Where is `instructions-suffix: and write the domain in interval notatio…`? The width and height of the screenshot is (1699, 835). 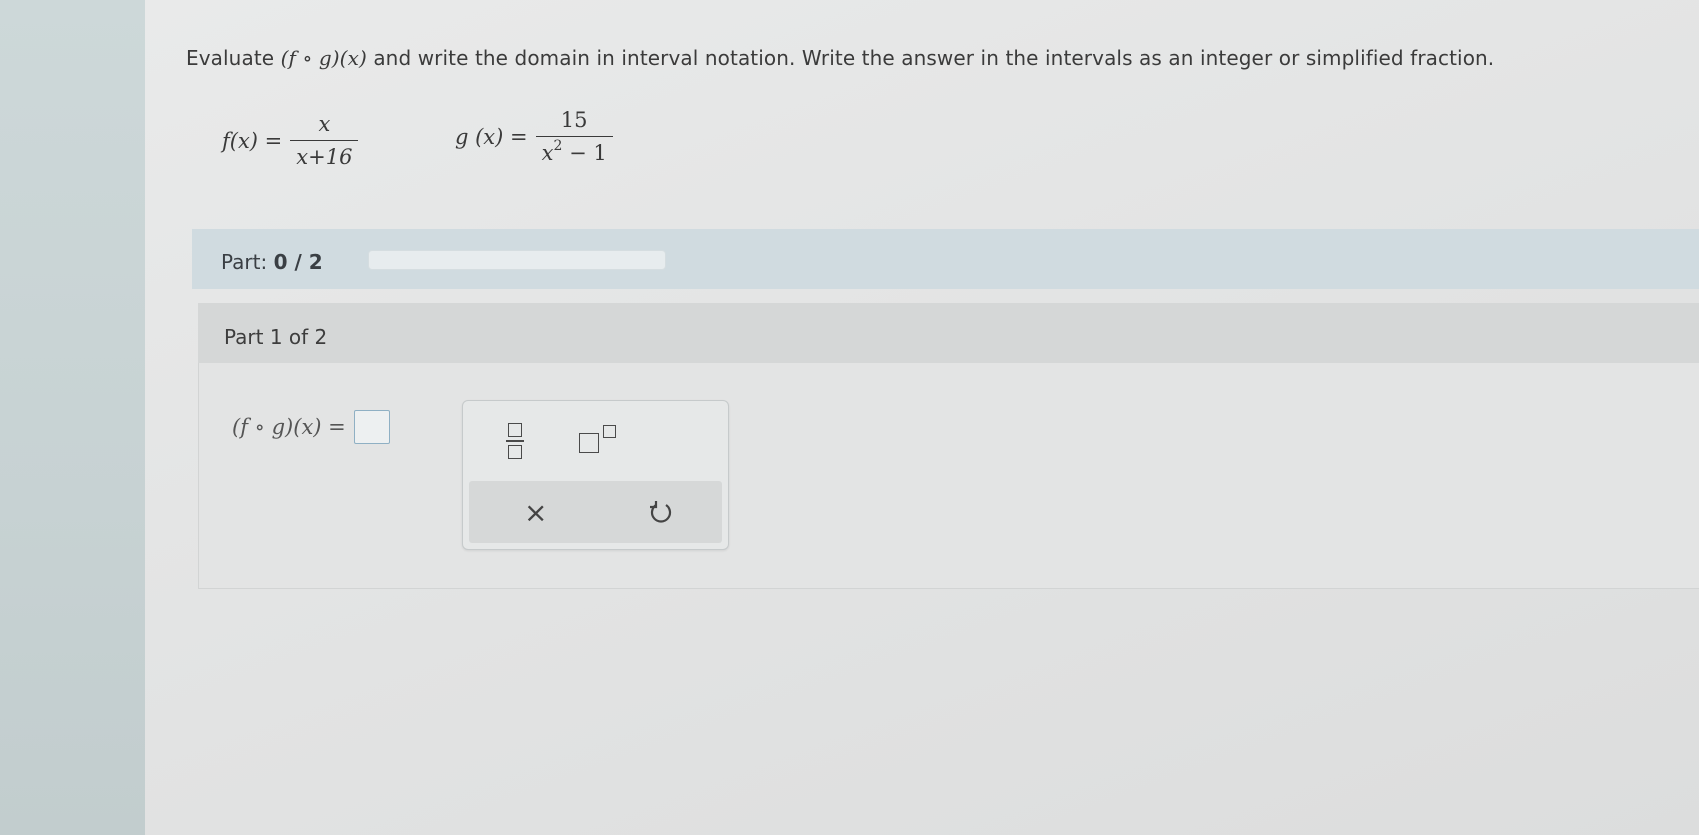
instructions-suffix: and write the domain in interval notatio… is located at coordinates (934, 58).